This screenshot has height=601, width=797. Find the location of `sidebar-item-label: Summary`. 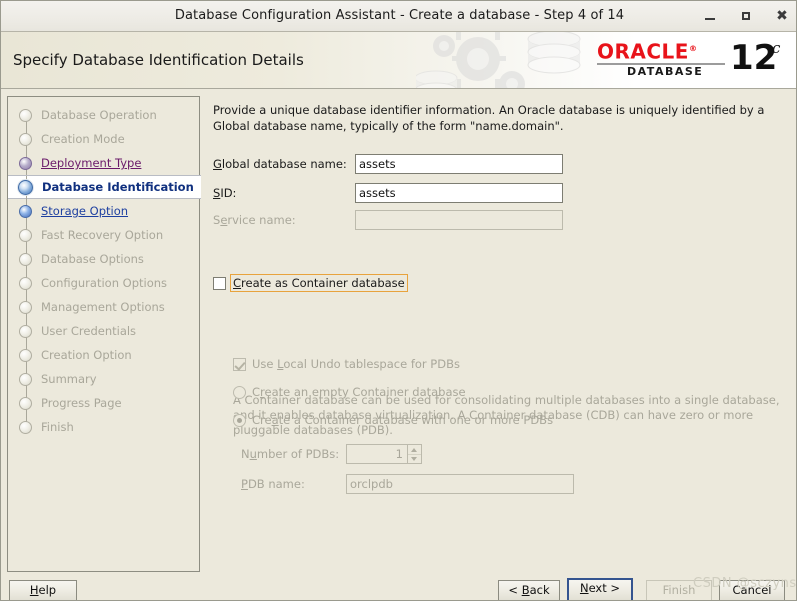

sidebar-item-label: Summary is located at coordinates (69, 379).